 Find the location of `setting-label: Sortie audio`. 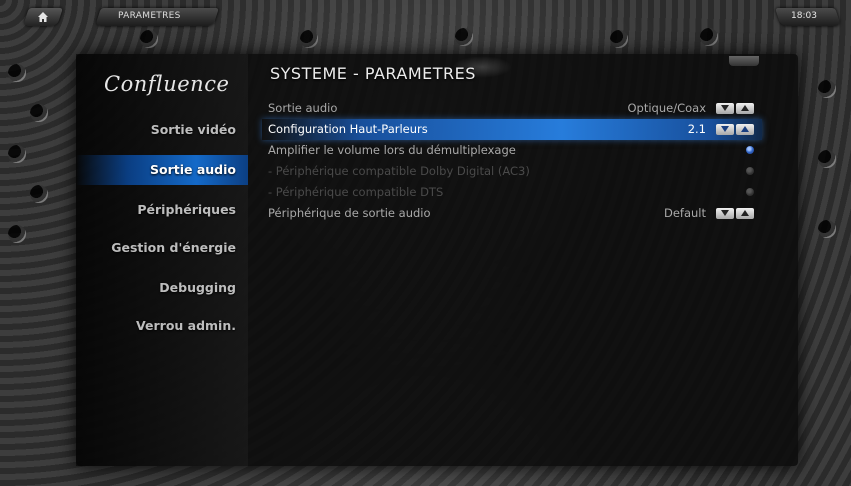

setting-label: Sortie audio is located at coordinates (303, 108).